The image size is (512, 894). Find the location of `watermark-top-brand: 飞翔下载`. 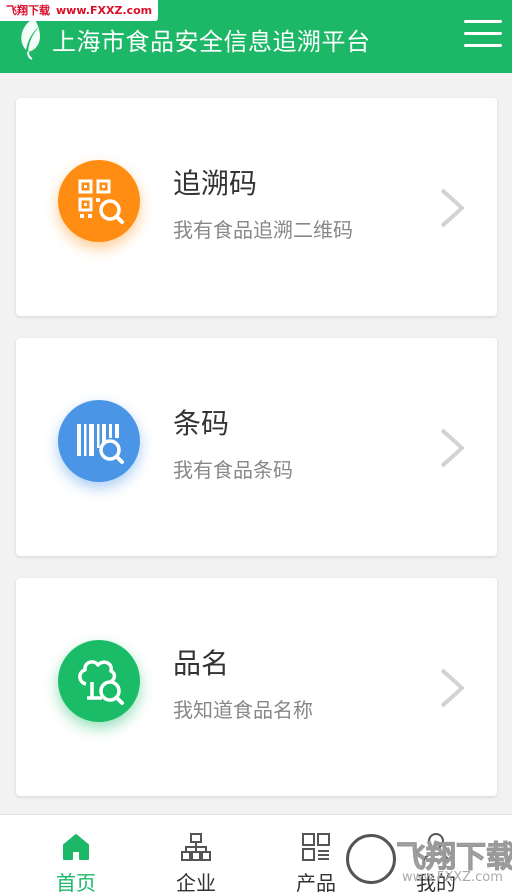

watermark-top-brand: 飞翔下载 is located at coordinates (28, 10).